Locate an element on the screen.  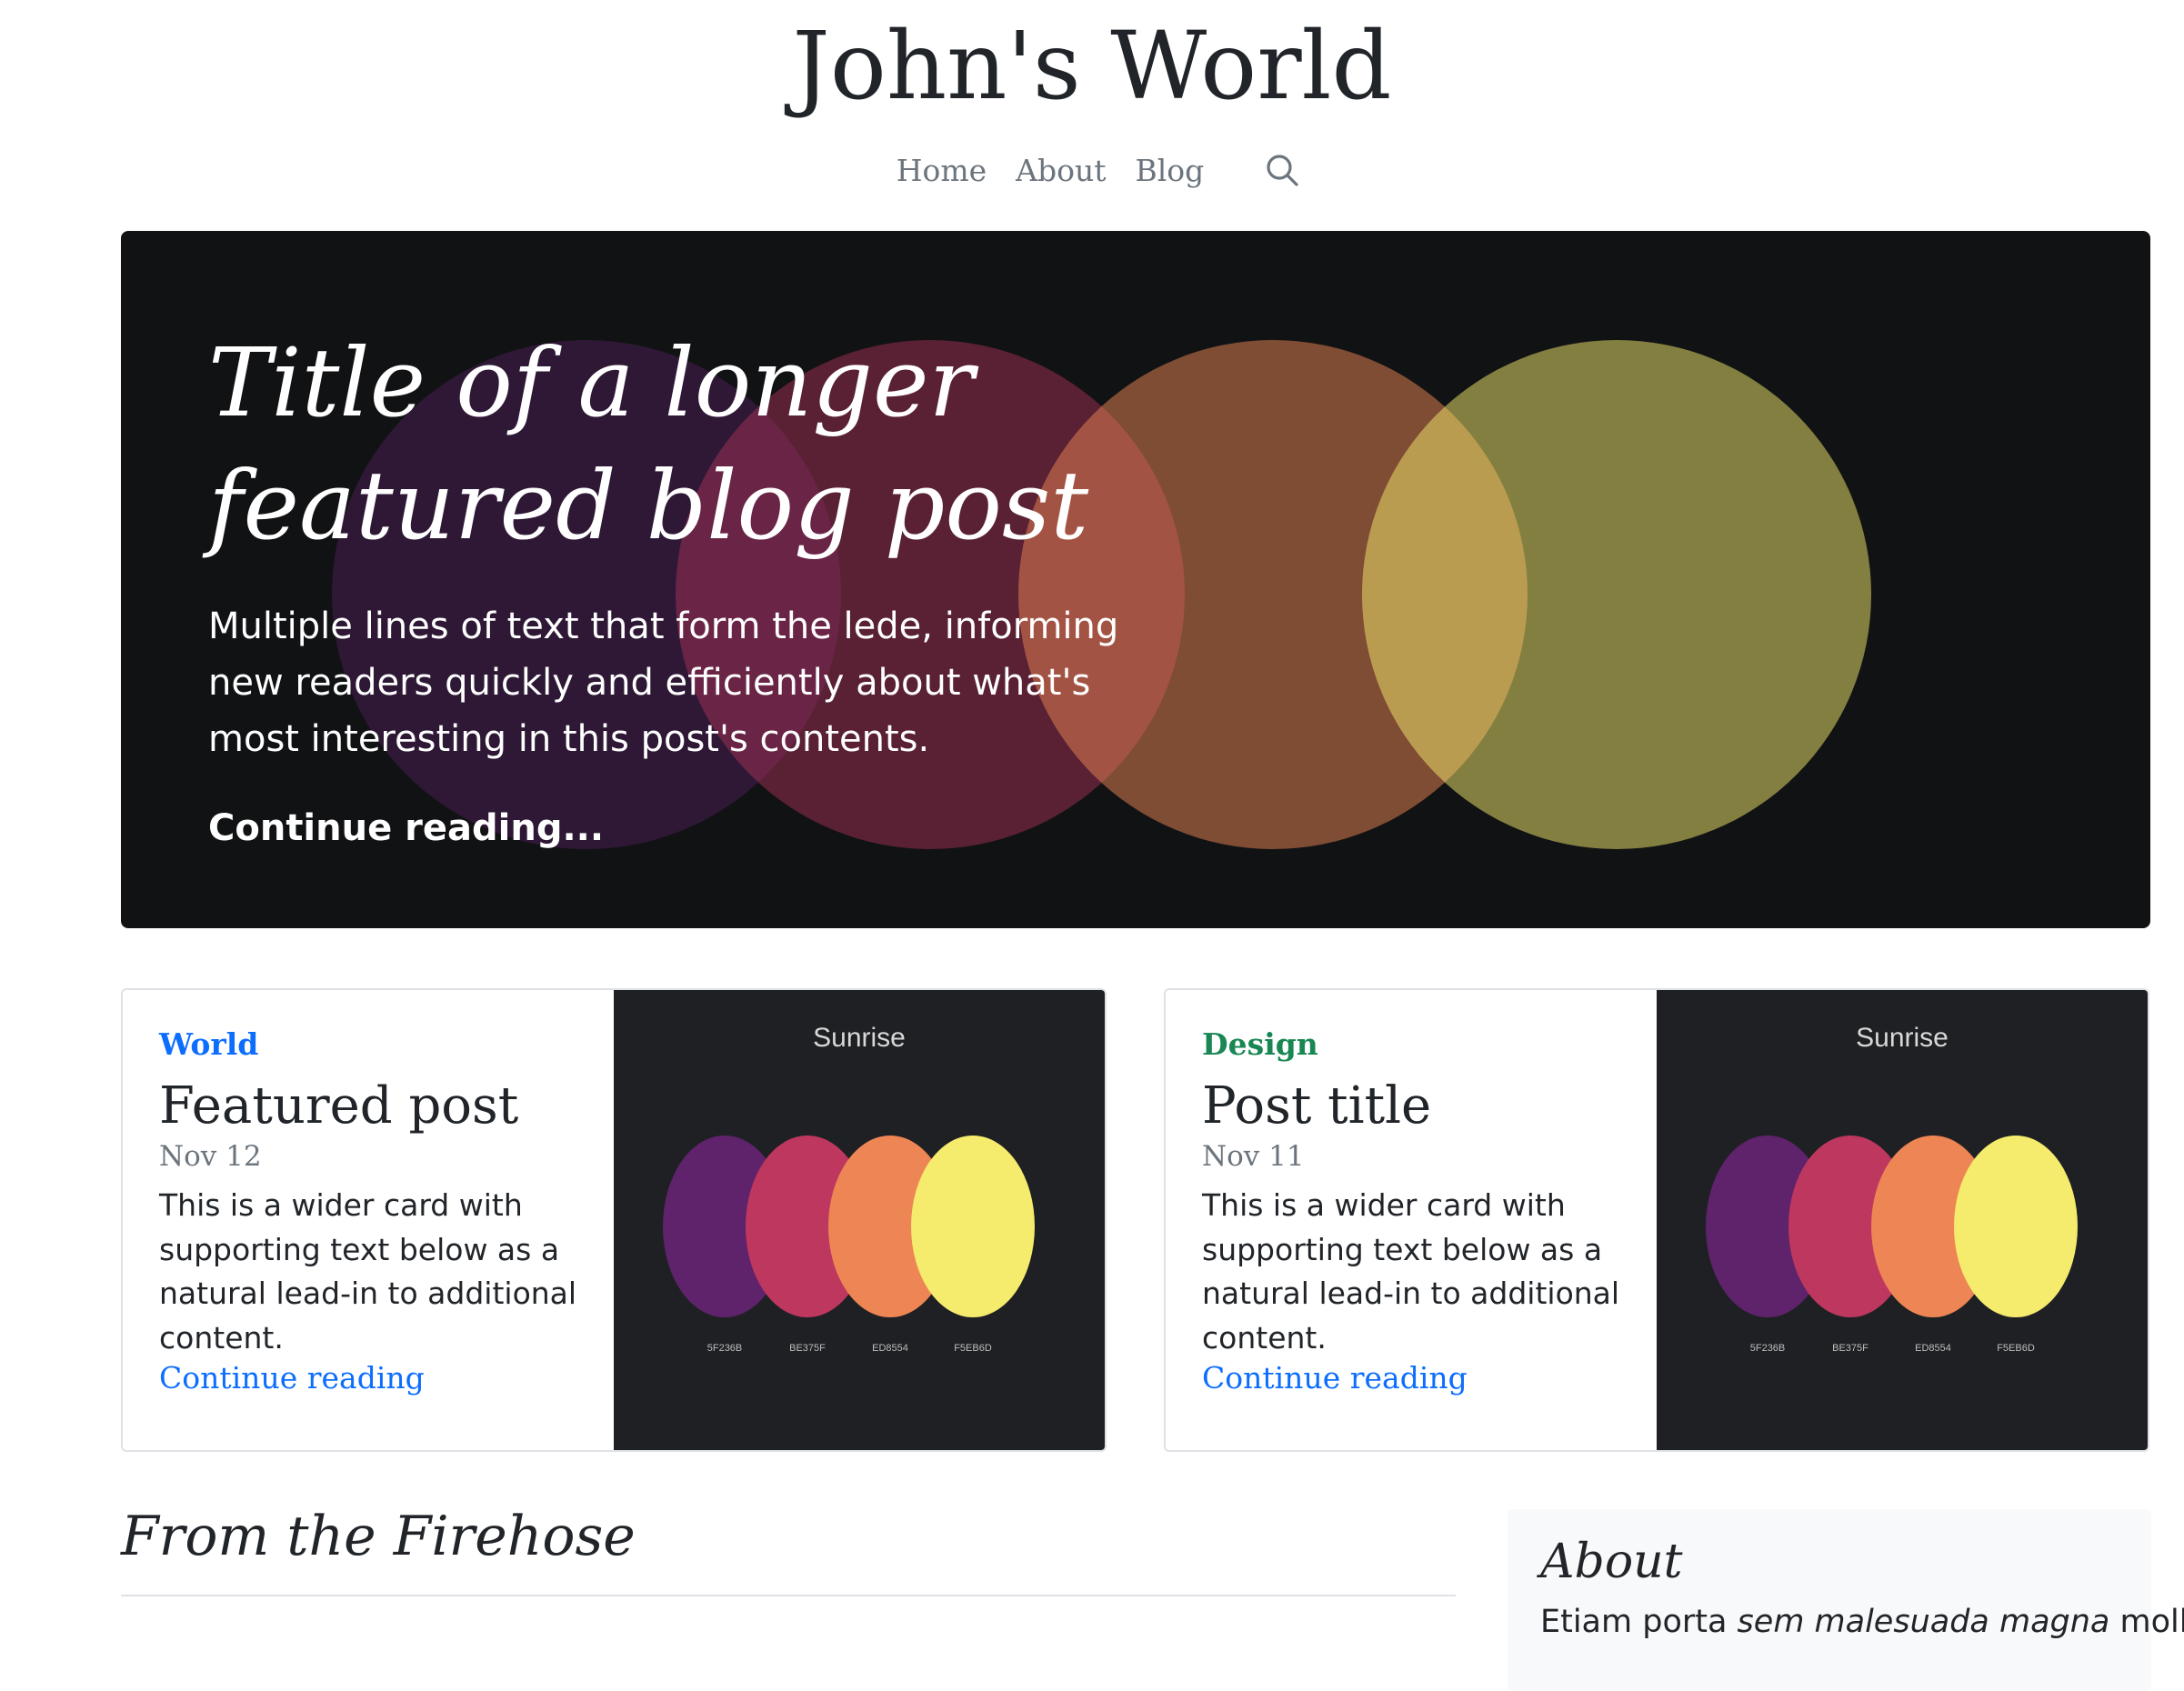
card-date: Nov 11 is located at coordinates (1253, 1156).